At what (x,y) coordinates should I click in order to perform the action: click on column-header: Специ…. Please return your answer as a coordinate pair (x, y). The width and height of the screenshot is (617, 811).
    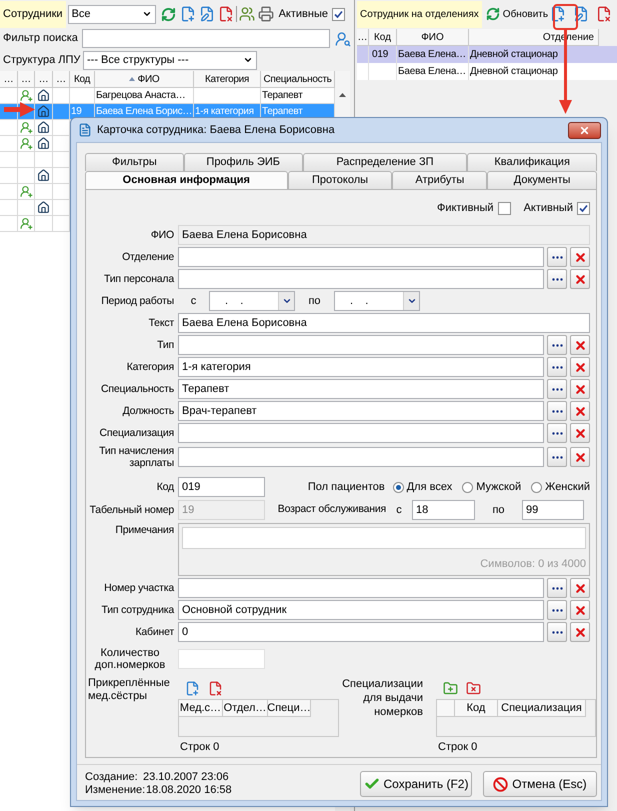
    Looking at the image, I should click on (289, 708).